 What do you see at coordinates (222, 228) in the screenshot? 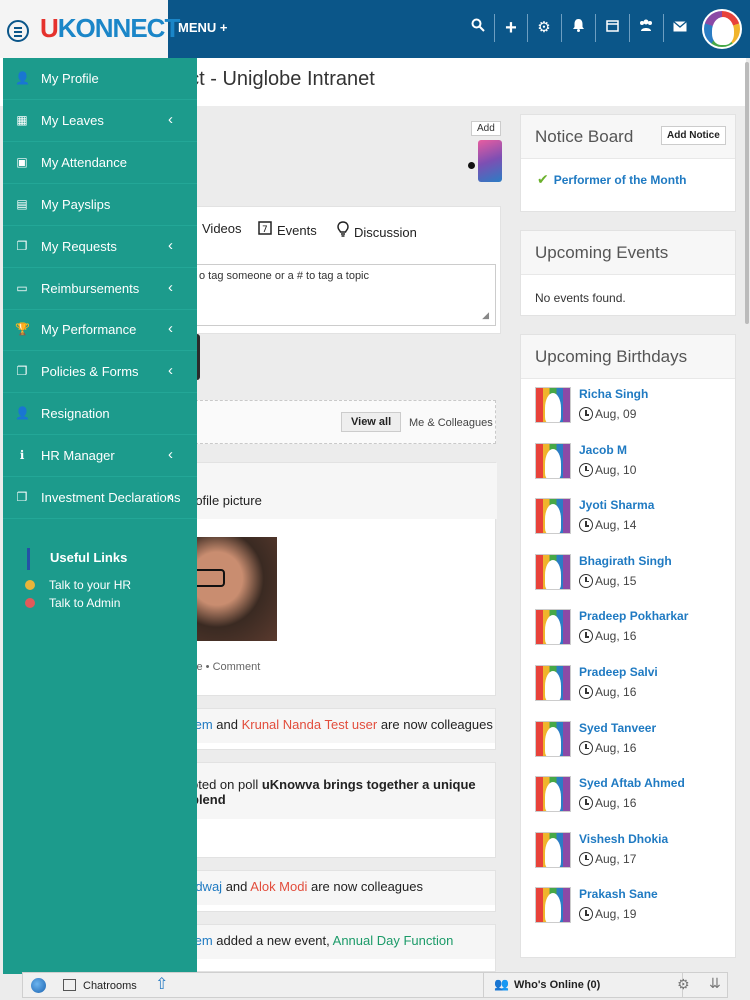
I see `tab-videos: Videos` at bounding box center [222, 228].